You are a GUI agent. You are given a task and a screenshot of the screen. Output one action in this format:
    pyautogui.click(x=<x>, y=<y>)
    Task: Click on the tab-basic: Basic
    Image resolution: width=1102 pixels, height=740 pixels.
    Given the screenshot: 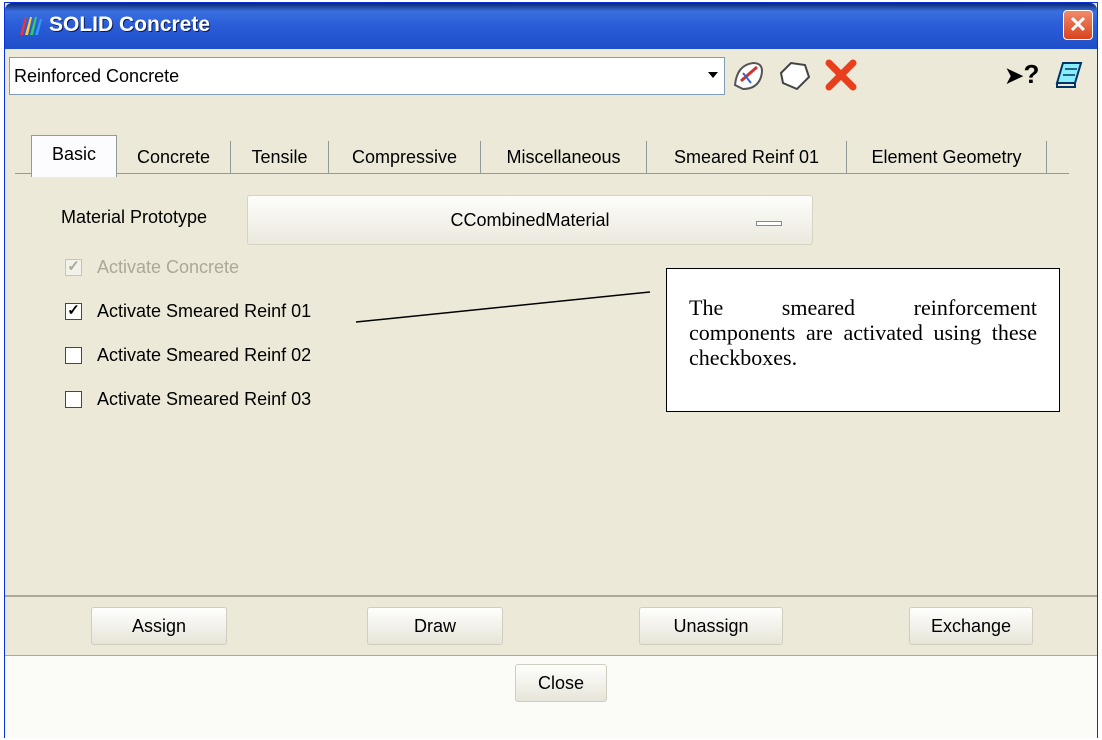 What is the action you would take?
    pyautogui.click(x=74, y=156)
    